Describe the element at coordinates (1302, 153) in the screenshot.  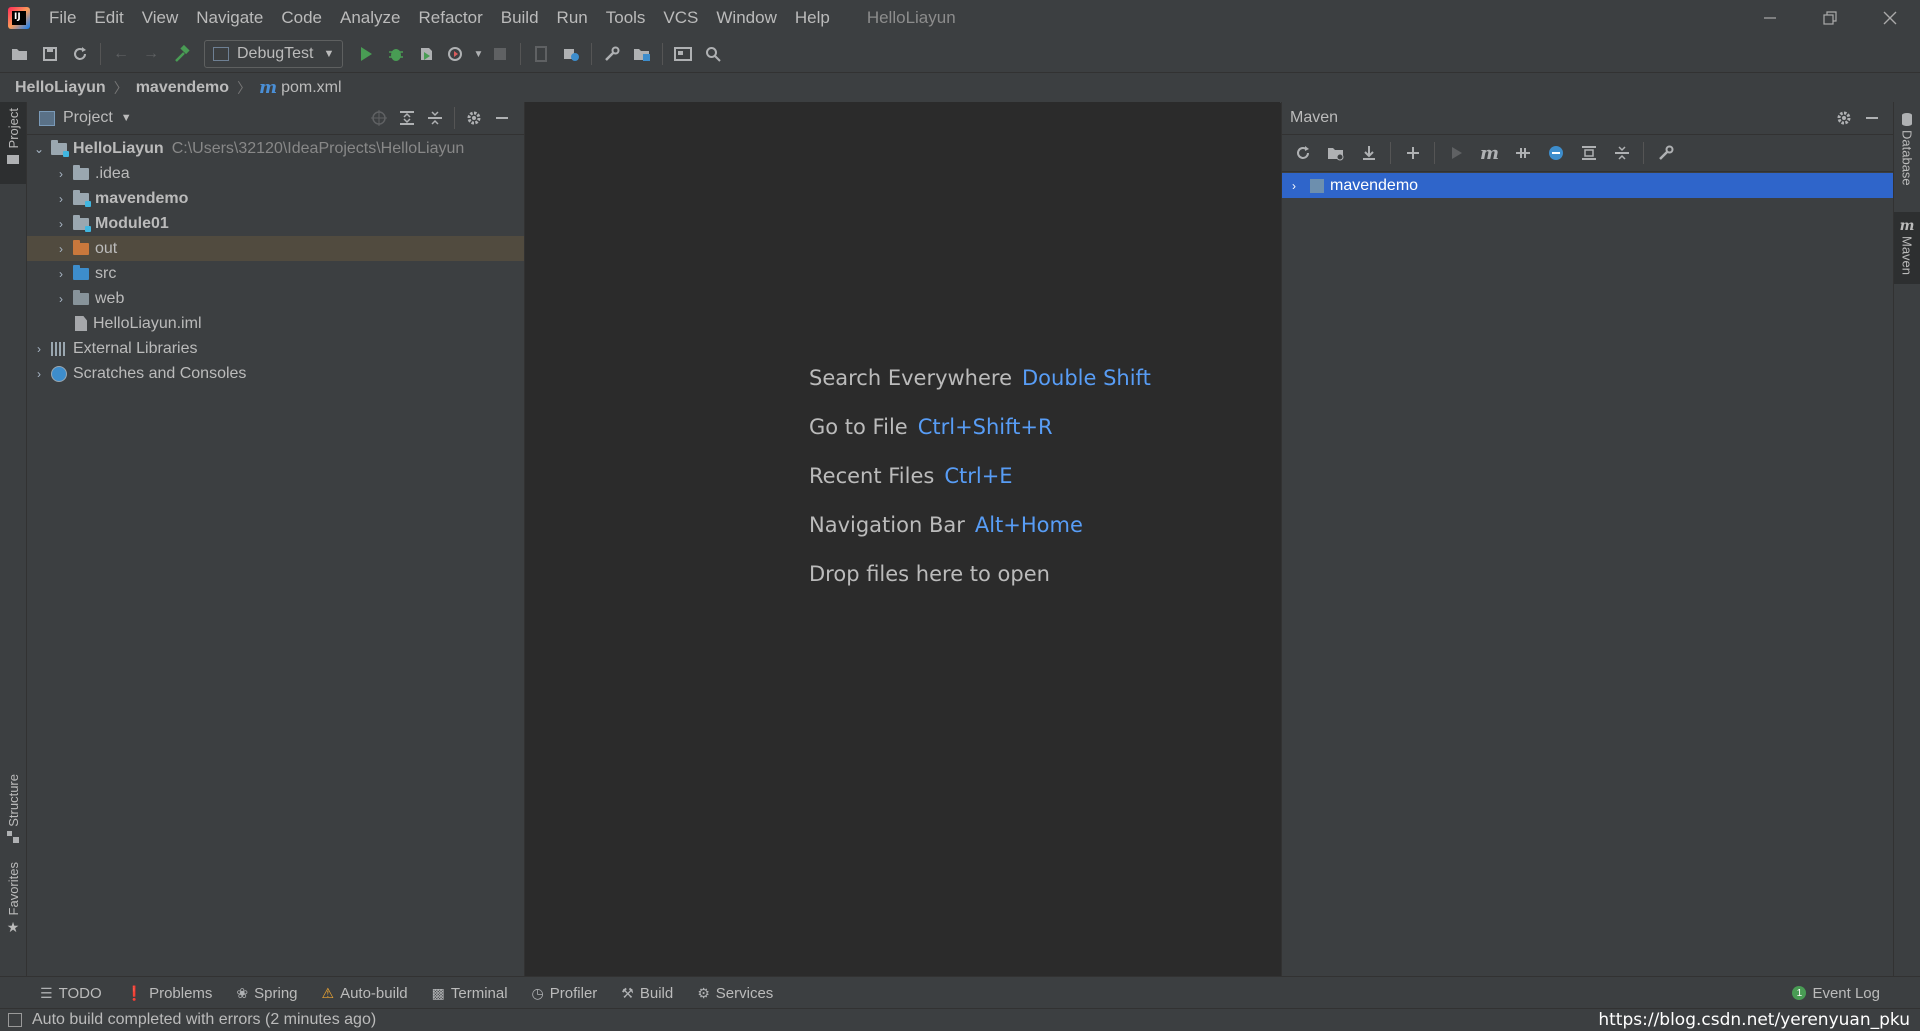
I see `reload-icon` at that location.